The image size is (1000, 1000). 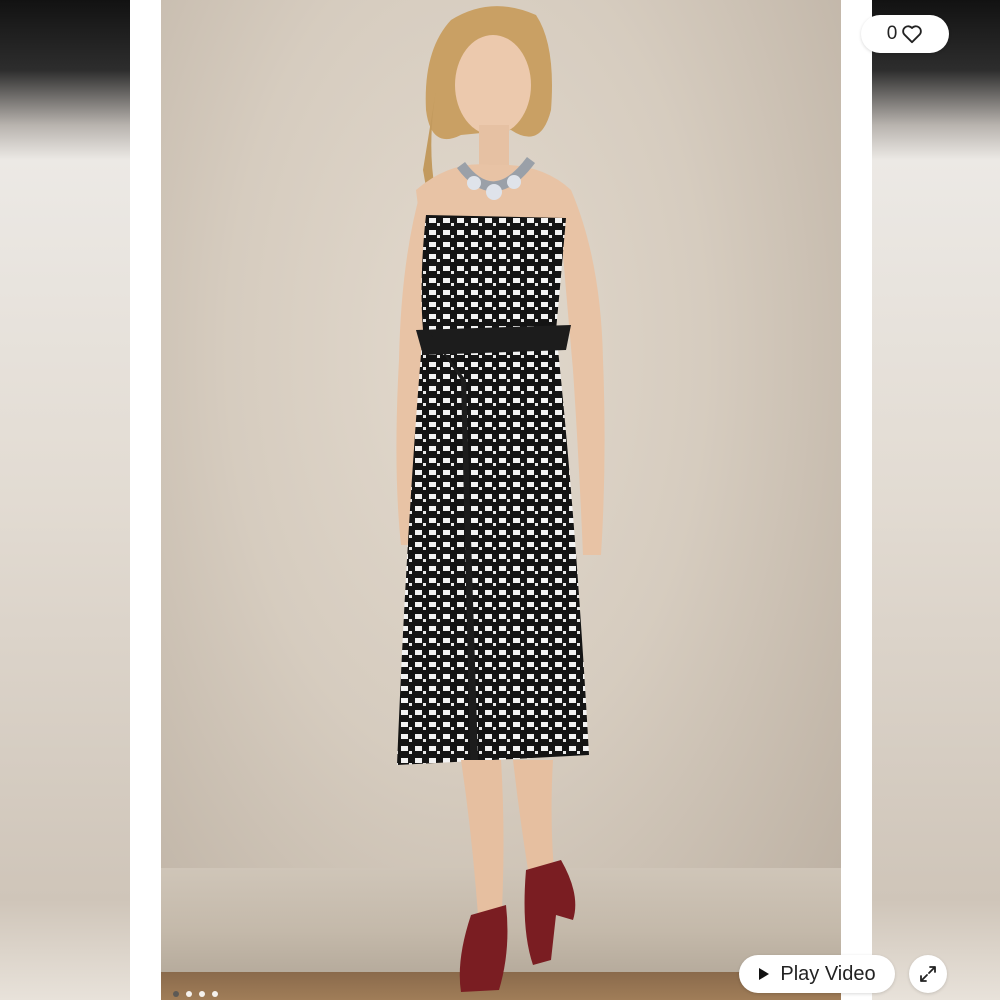 I want to click on gallery-pagination, so click(x=195, y=995).